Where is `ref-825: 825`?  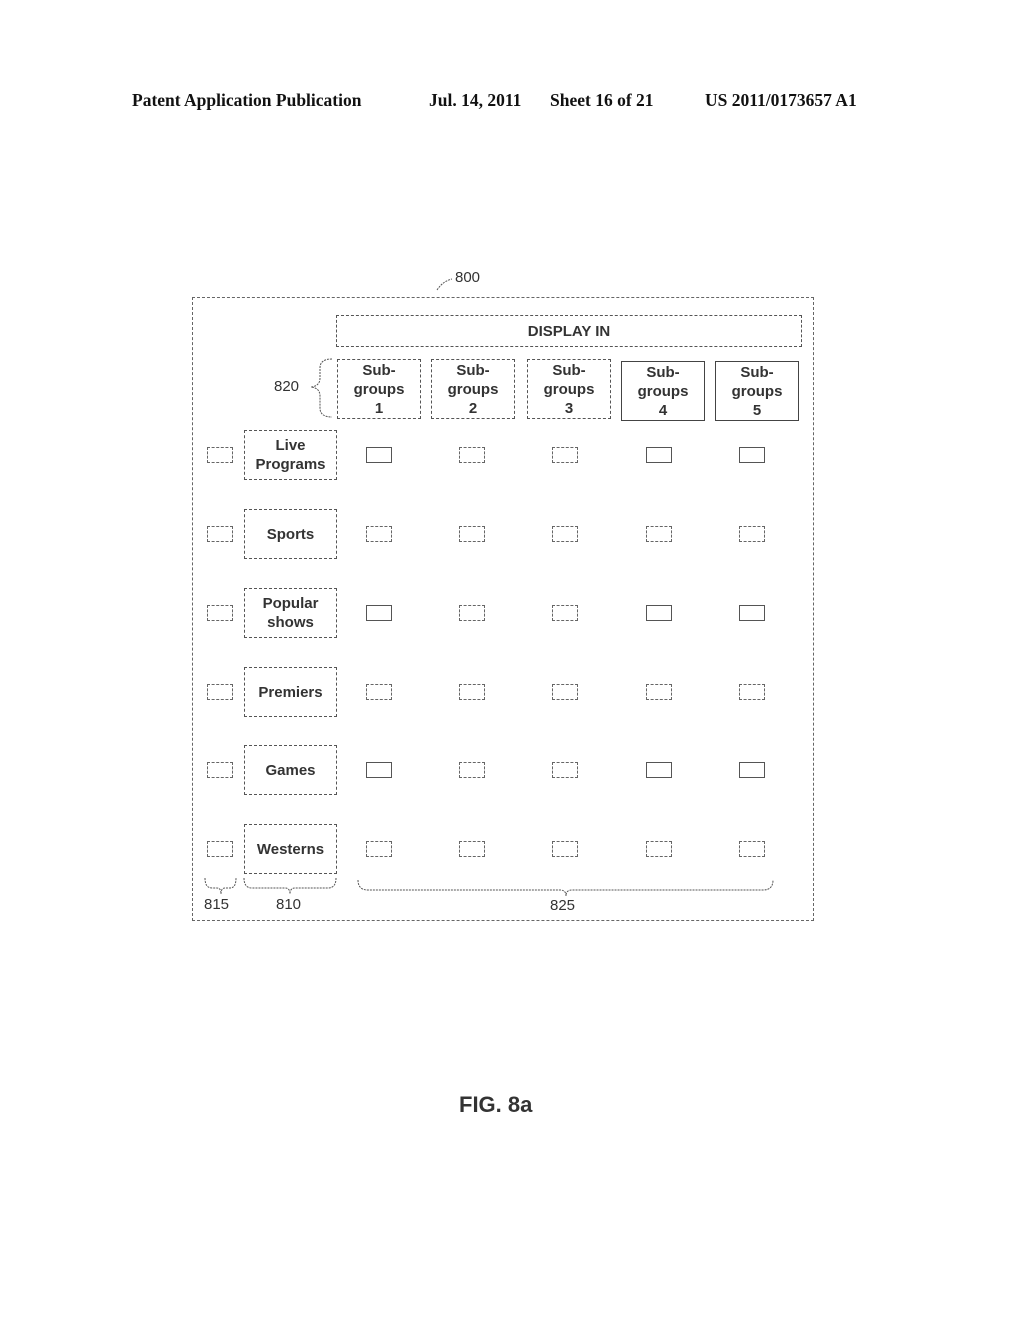 ref-825: 825 is located at coordinates (563, 905).